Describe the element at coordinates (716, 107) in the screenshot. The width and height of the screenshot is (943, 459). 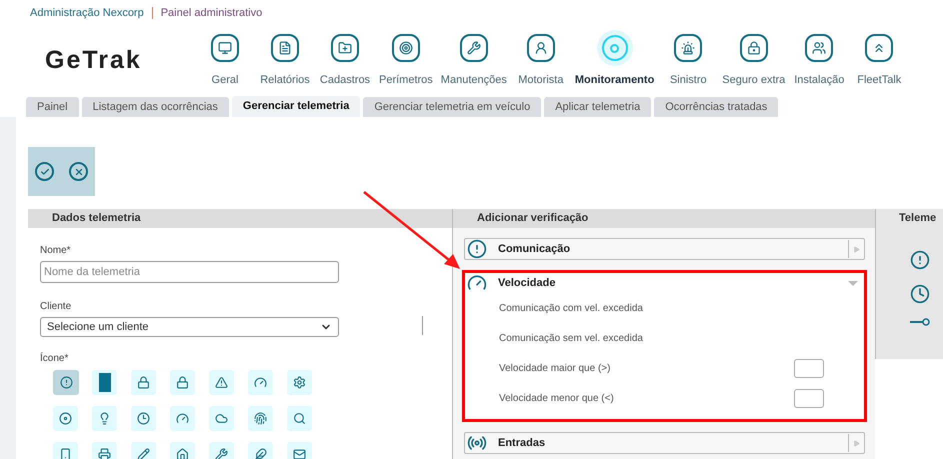
I see `tab: Ocorrências tratadas` at that location.